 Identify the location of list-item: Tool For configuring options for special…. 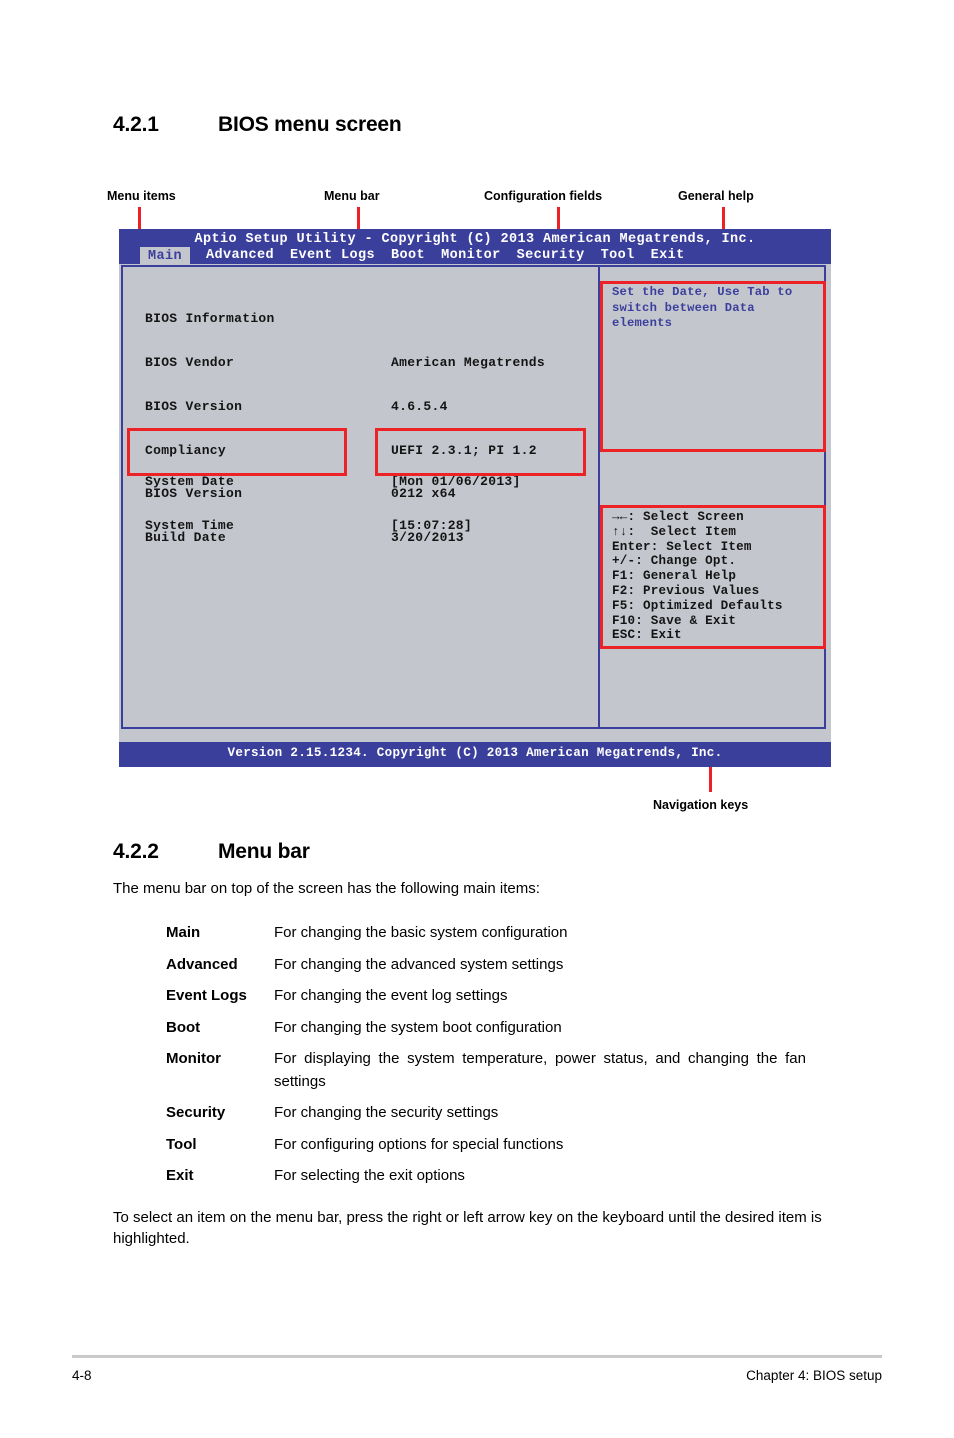
(486, 1145).